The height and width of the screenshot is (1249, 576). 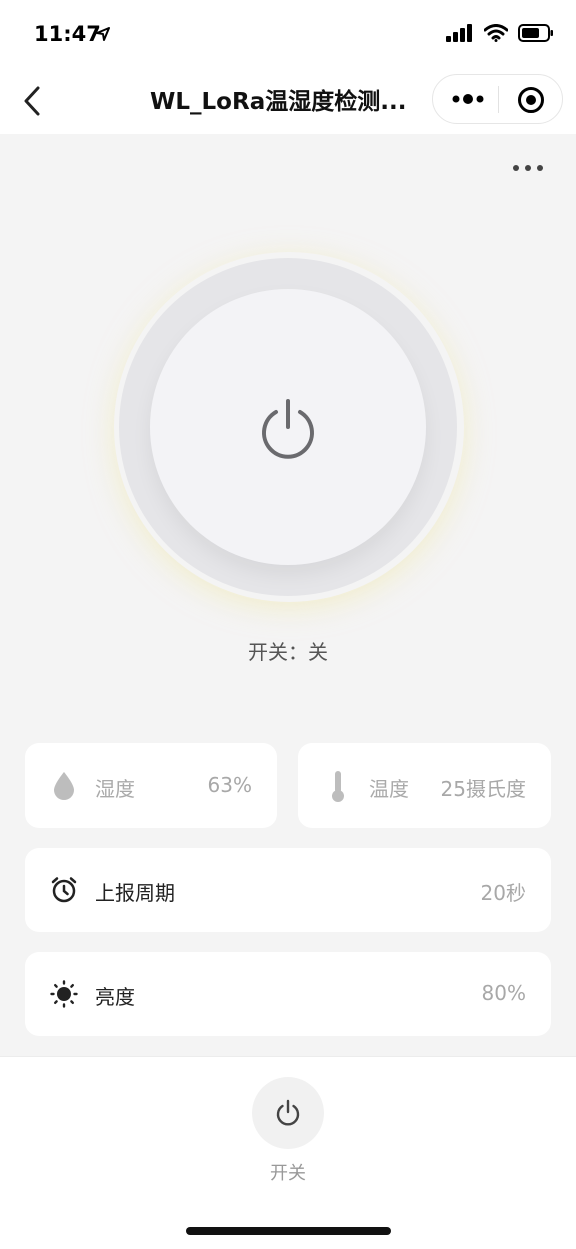 I want to click on capsule-divider, so click(x=498, y=99).